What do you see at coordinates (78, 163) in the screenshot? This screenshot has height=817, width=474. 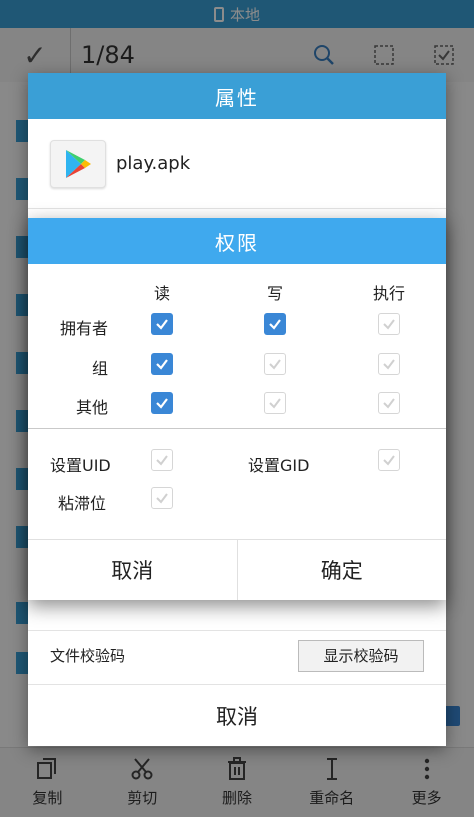 I see `play-store-icon` at bounding box center [78, 163].